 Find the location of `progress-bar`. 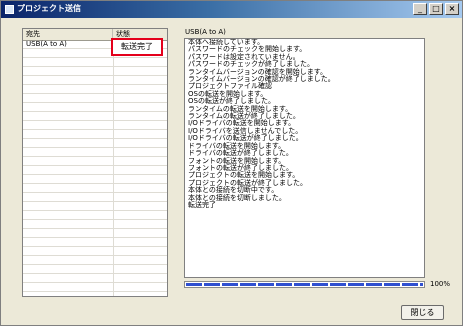

progress-bar is located at coordinates (304, 284).